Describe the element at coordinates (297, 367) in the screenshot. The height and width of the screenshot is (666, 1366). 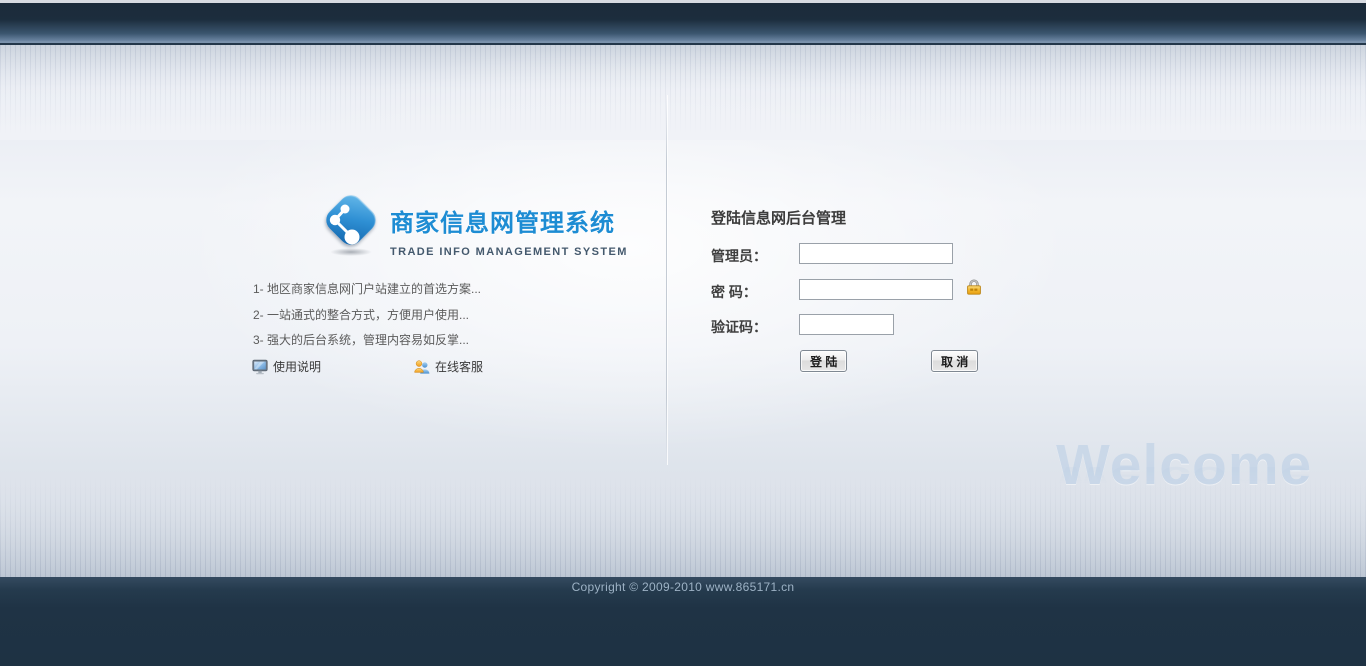
I see `usage-guide-label: 使用说明` at that location.